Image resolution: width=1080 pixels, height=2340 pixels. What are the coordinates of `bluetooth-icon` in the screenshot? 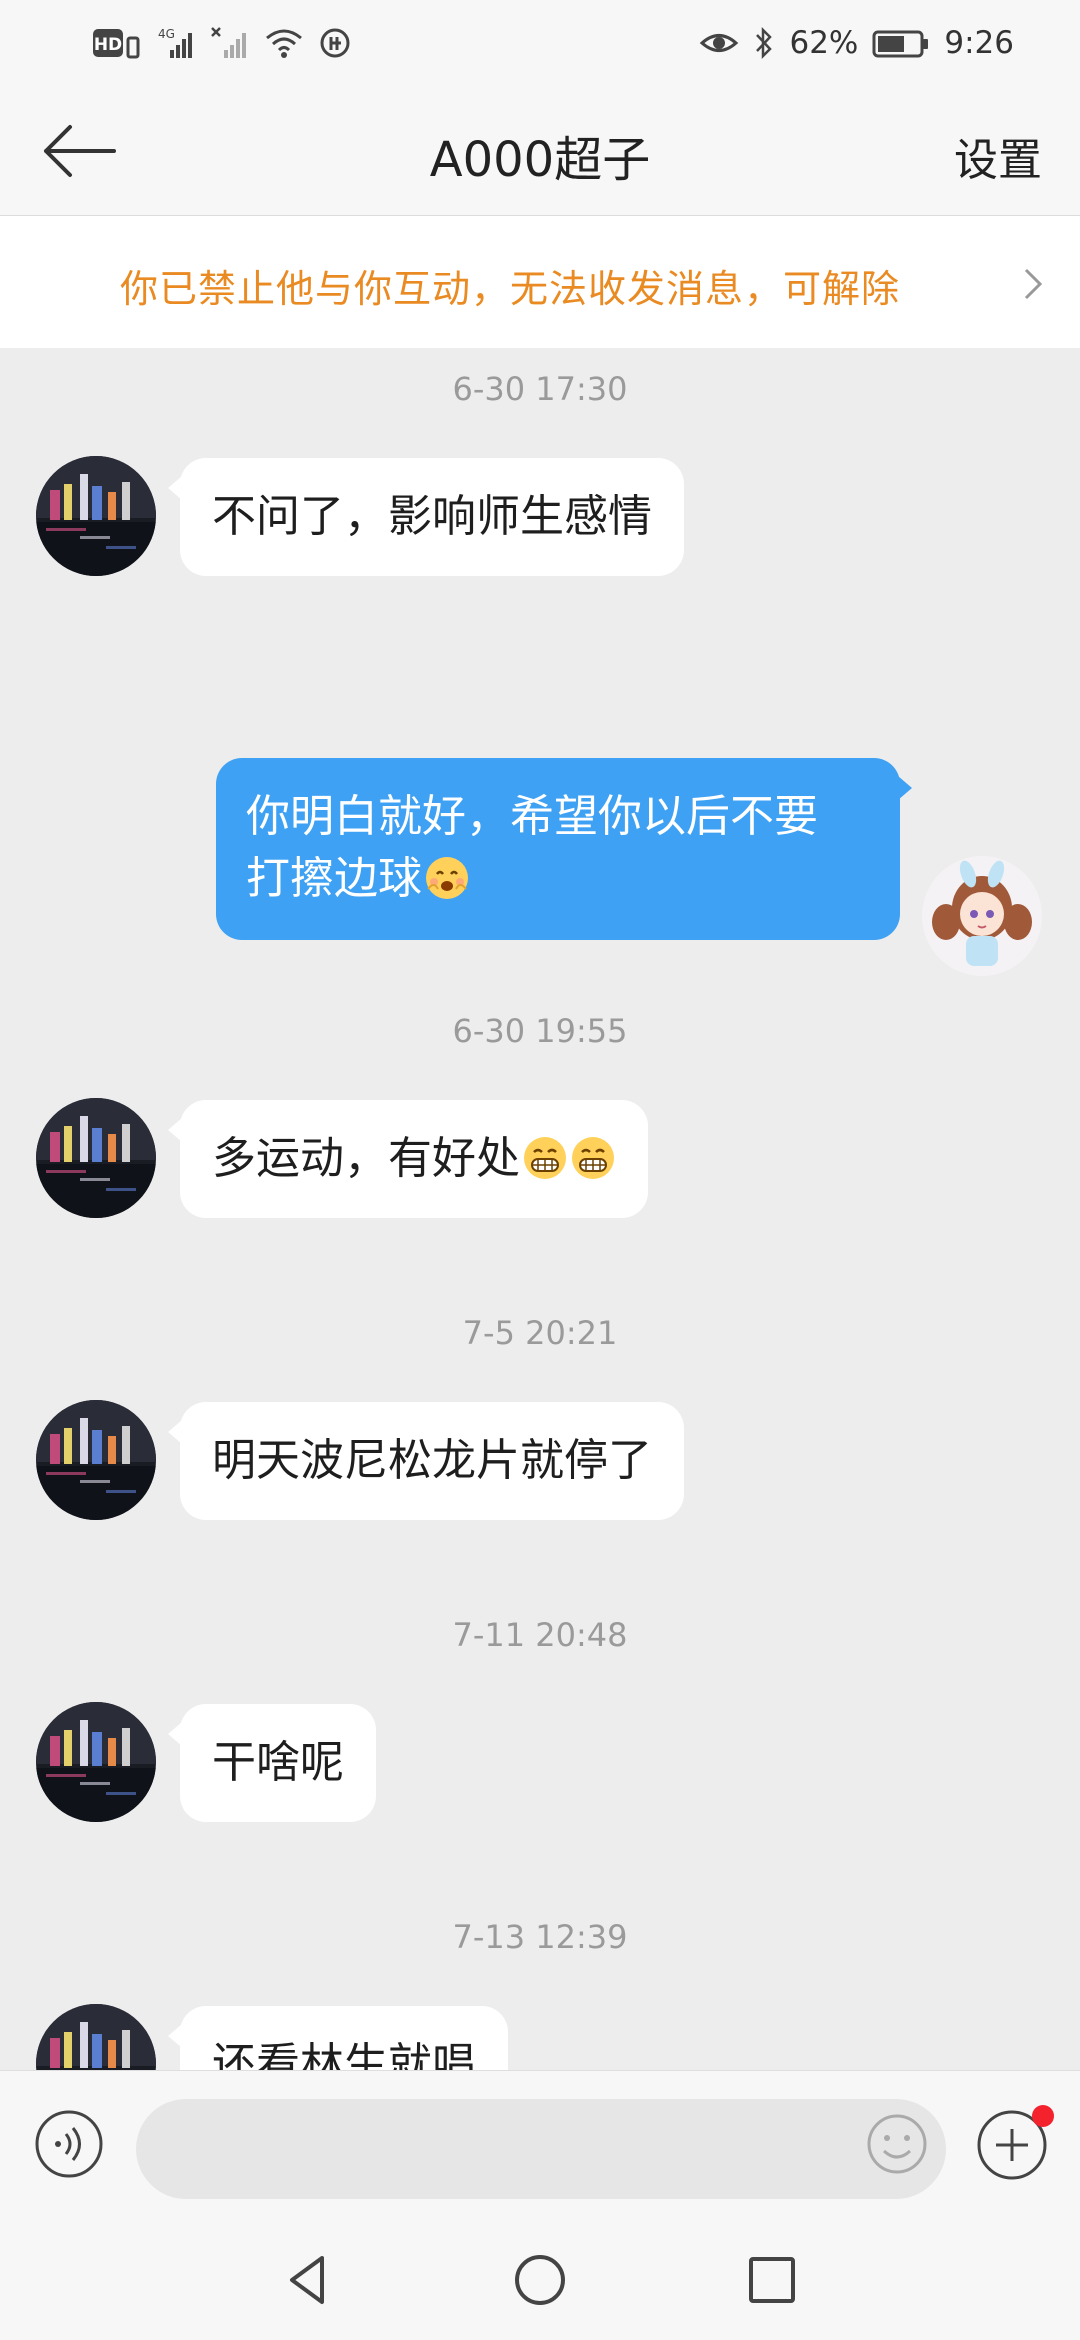 It's located at (764, 43).